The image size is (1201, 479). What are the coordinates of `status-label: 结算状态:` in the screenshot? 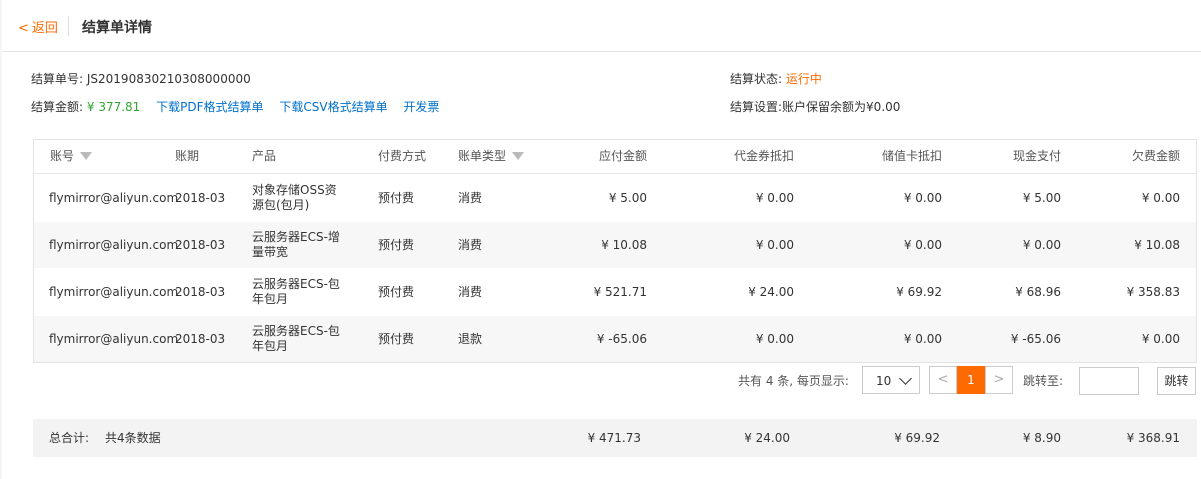 It's located at (756, 79).